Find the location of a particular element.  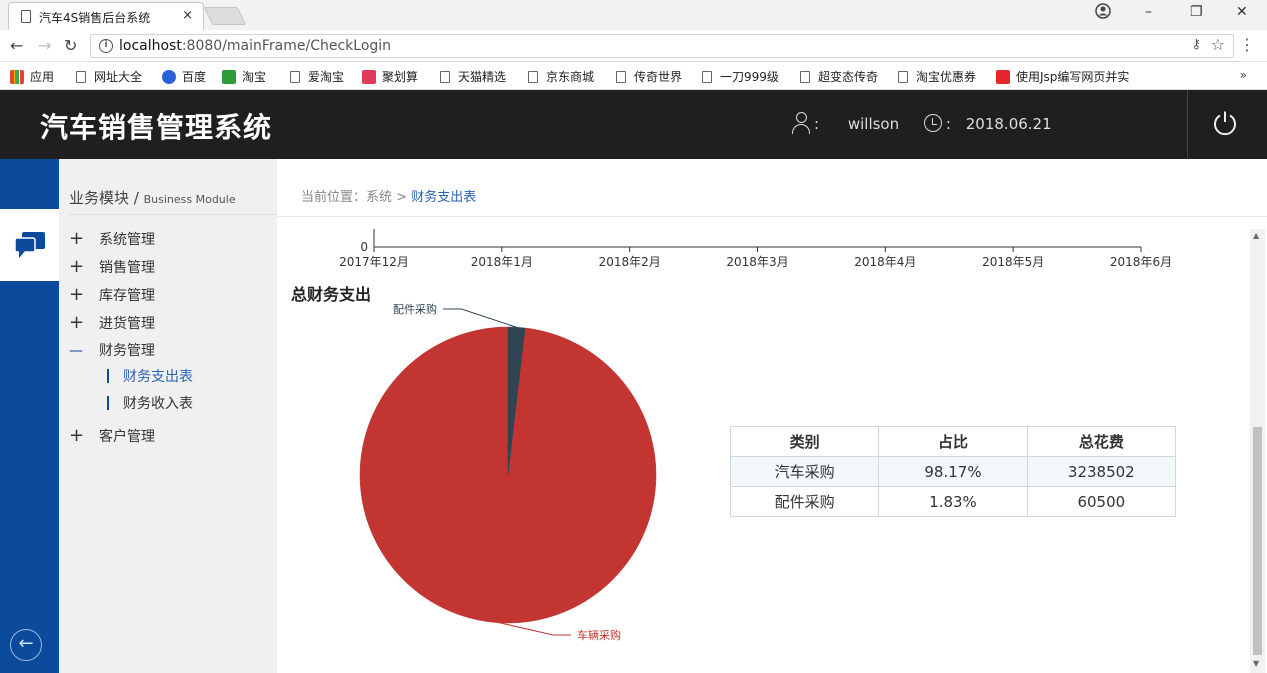

column-header: 类别 is located at coordinates (804, 441).